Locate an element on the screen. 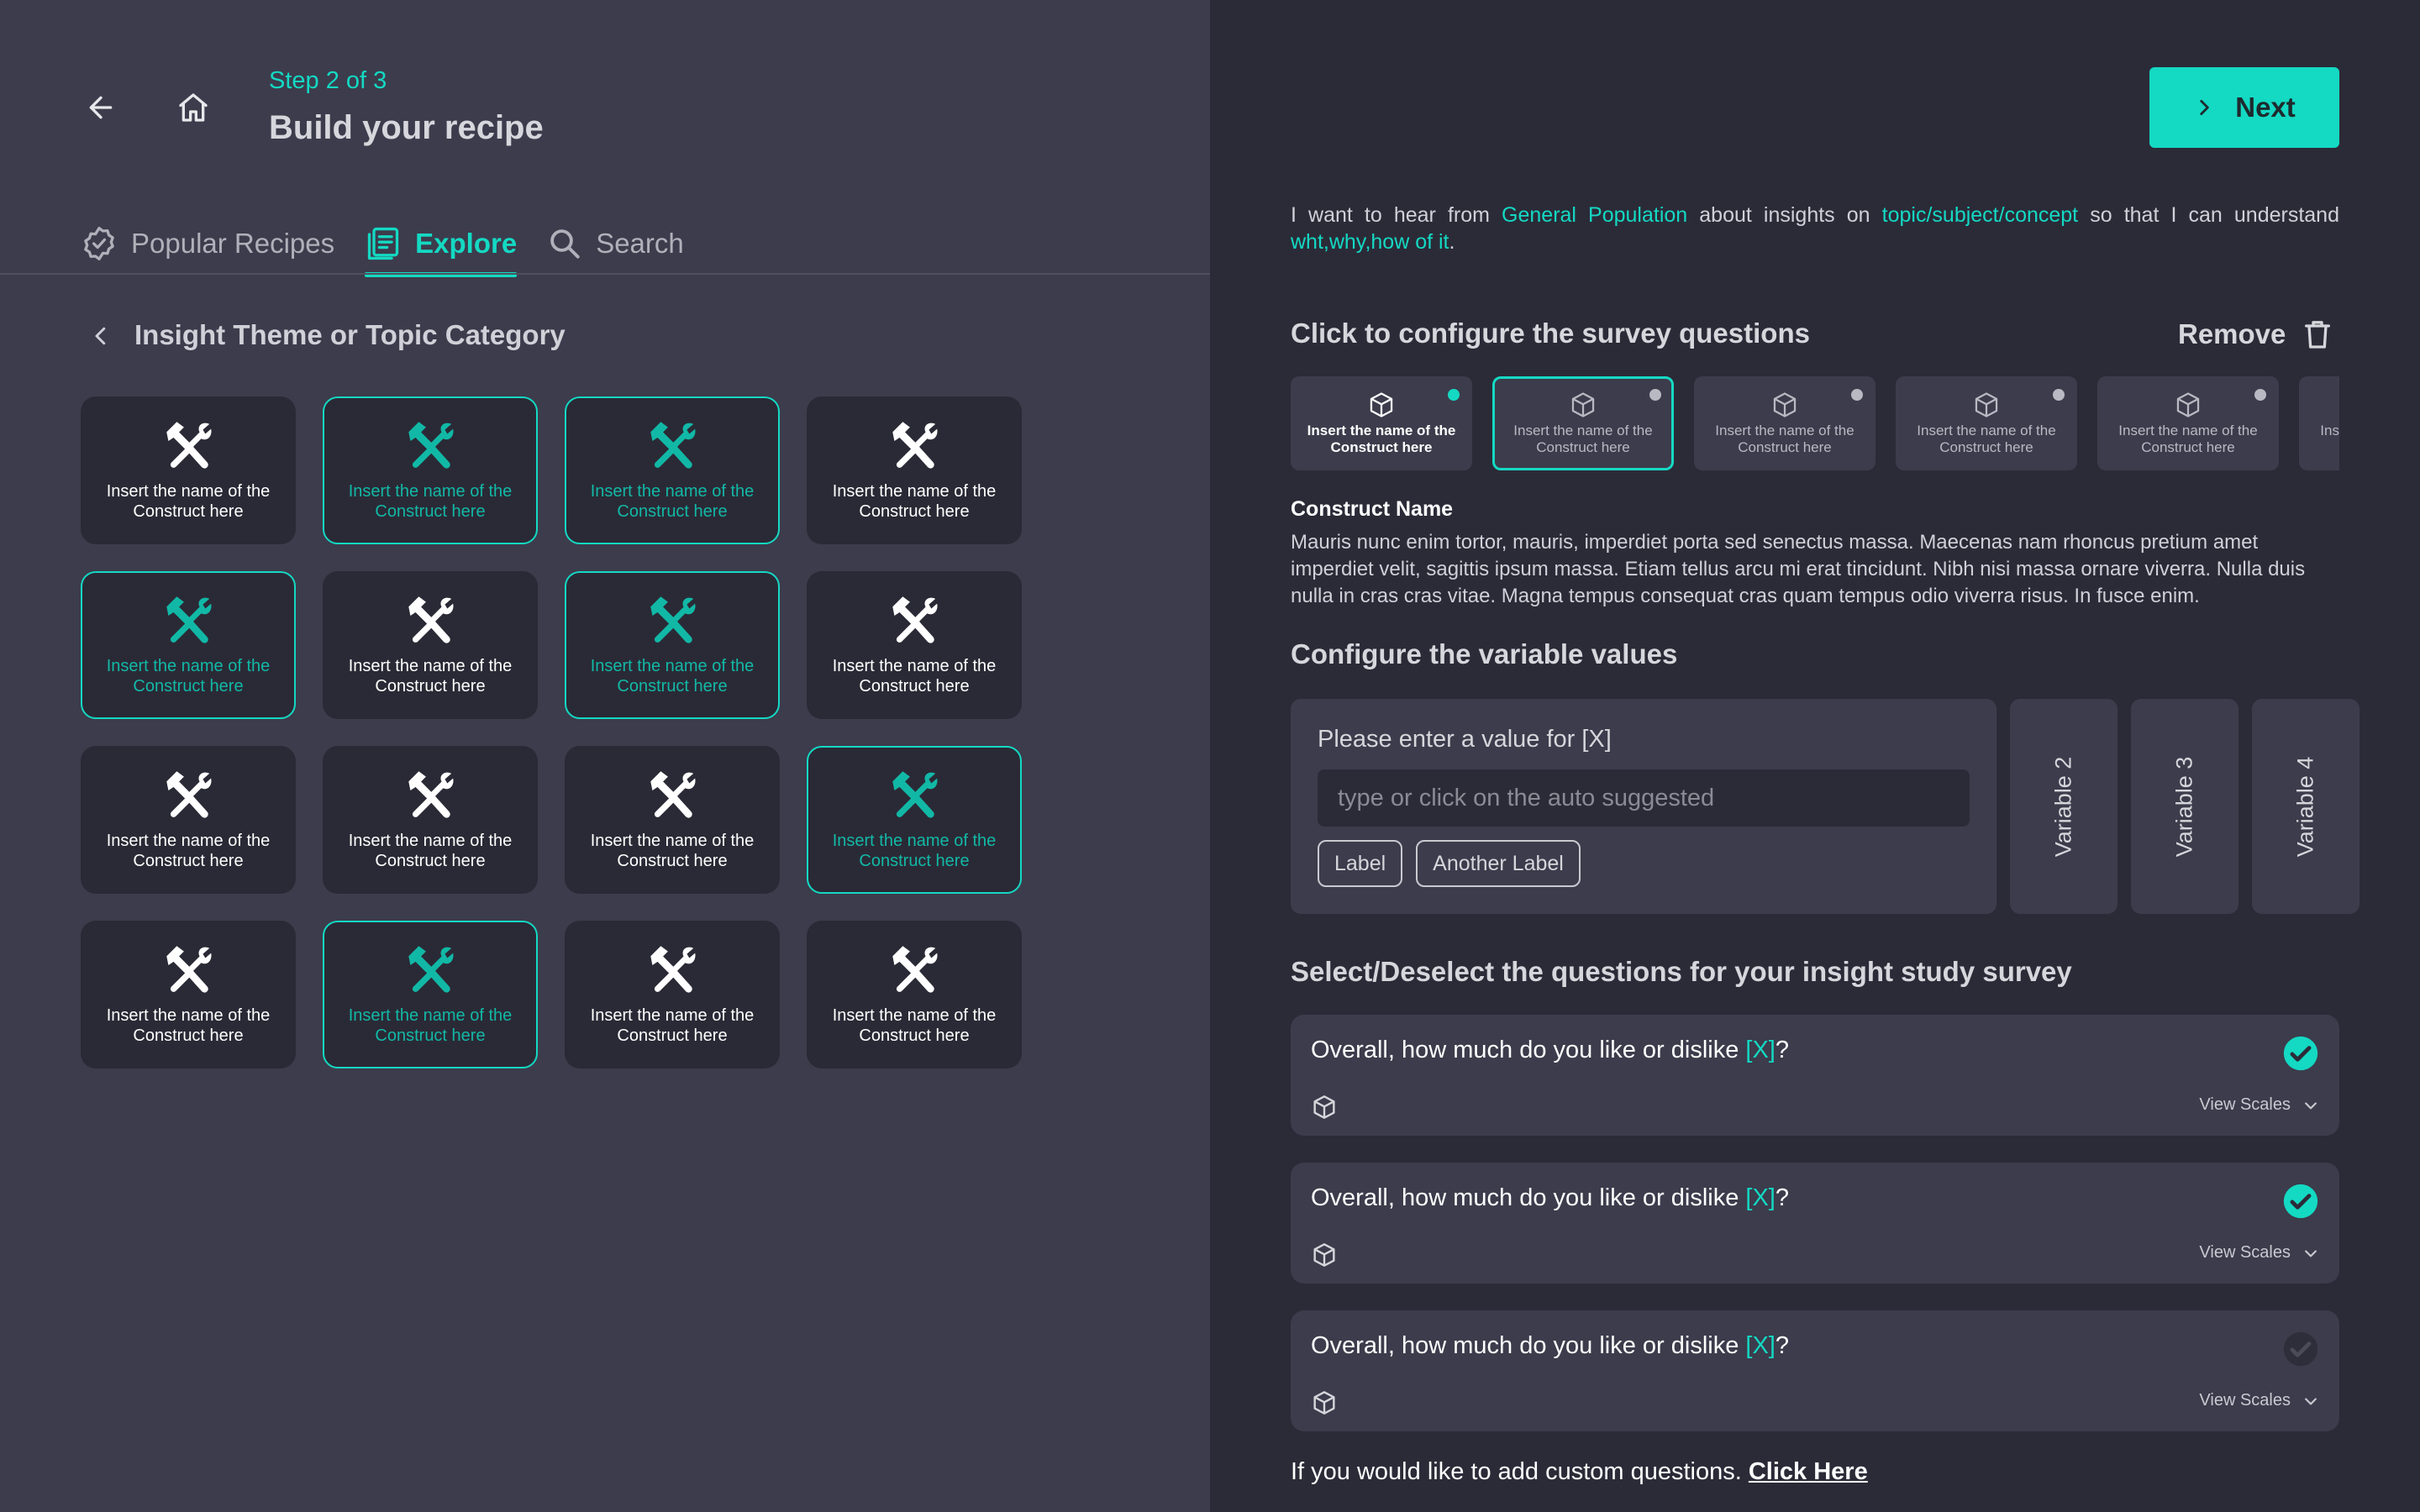 The width and height of the screenshot is (2420, 1512). suggestion-chips: Label Another Label is located at coordinates (1449, 863).